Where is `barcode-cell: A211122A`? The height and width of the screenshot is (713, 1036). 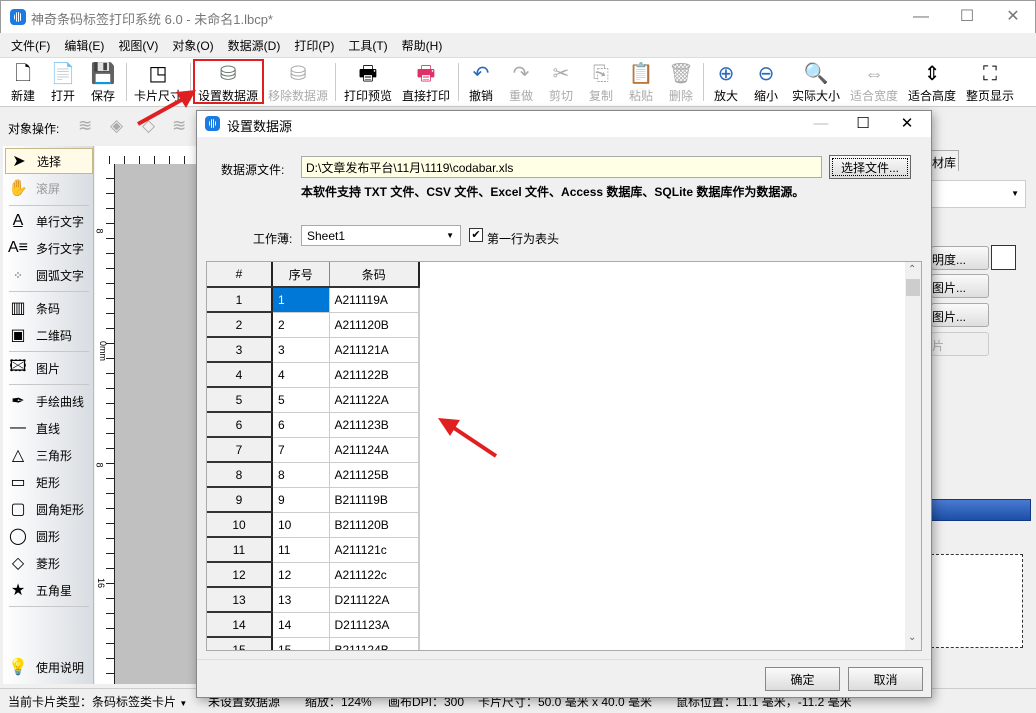
barcode-cell: A211122A is located at coordinates (374, 400).